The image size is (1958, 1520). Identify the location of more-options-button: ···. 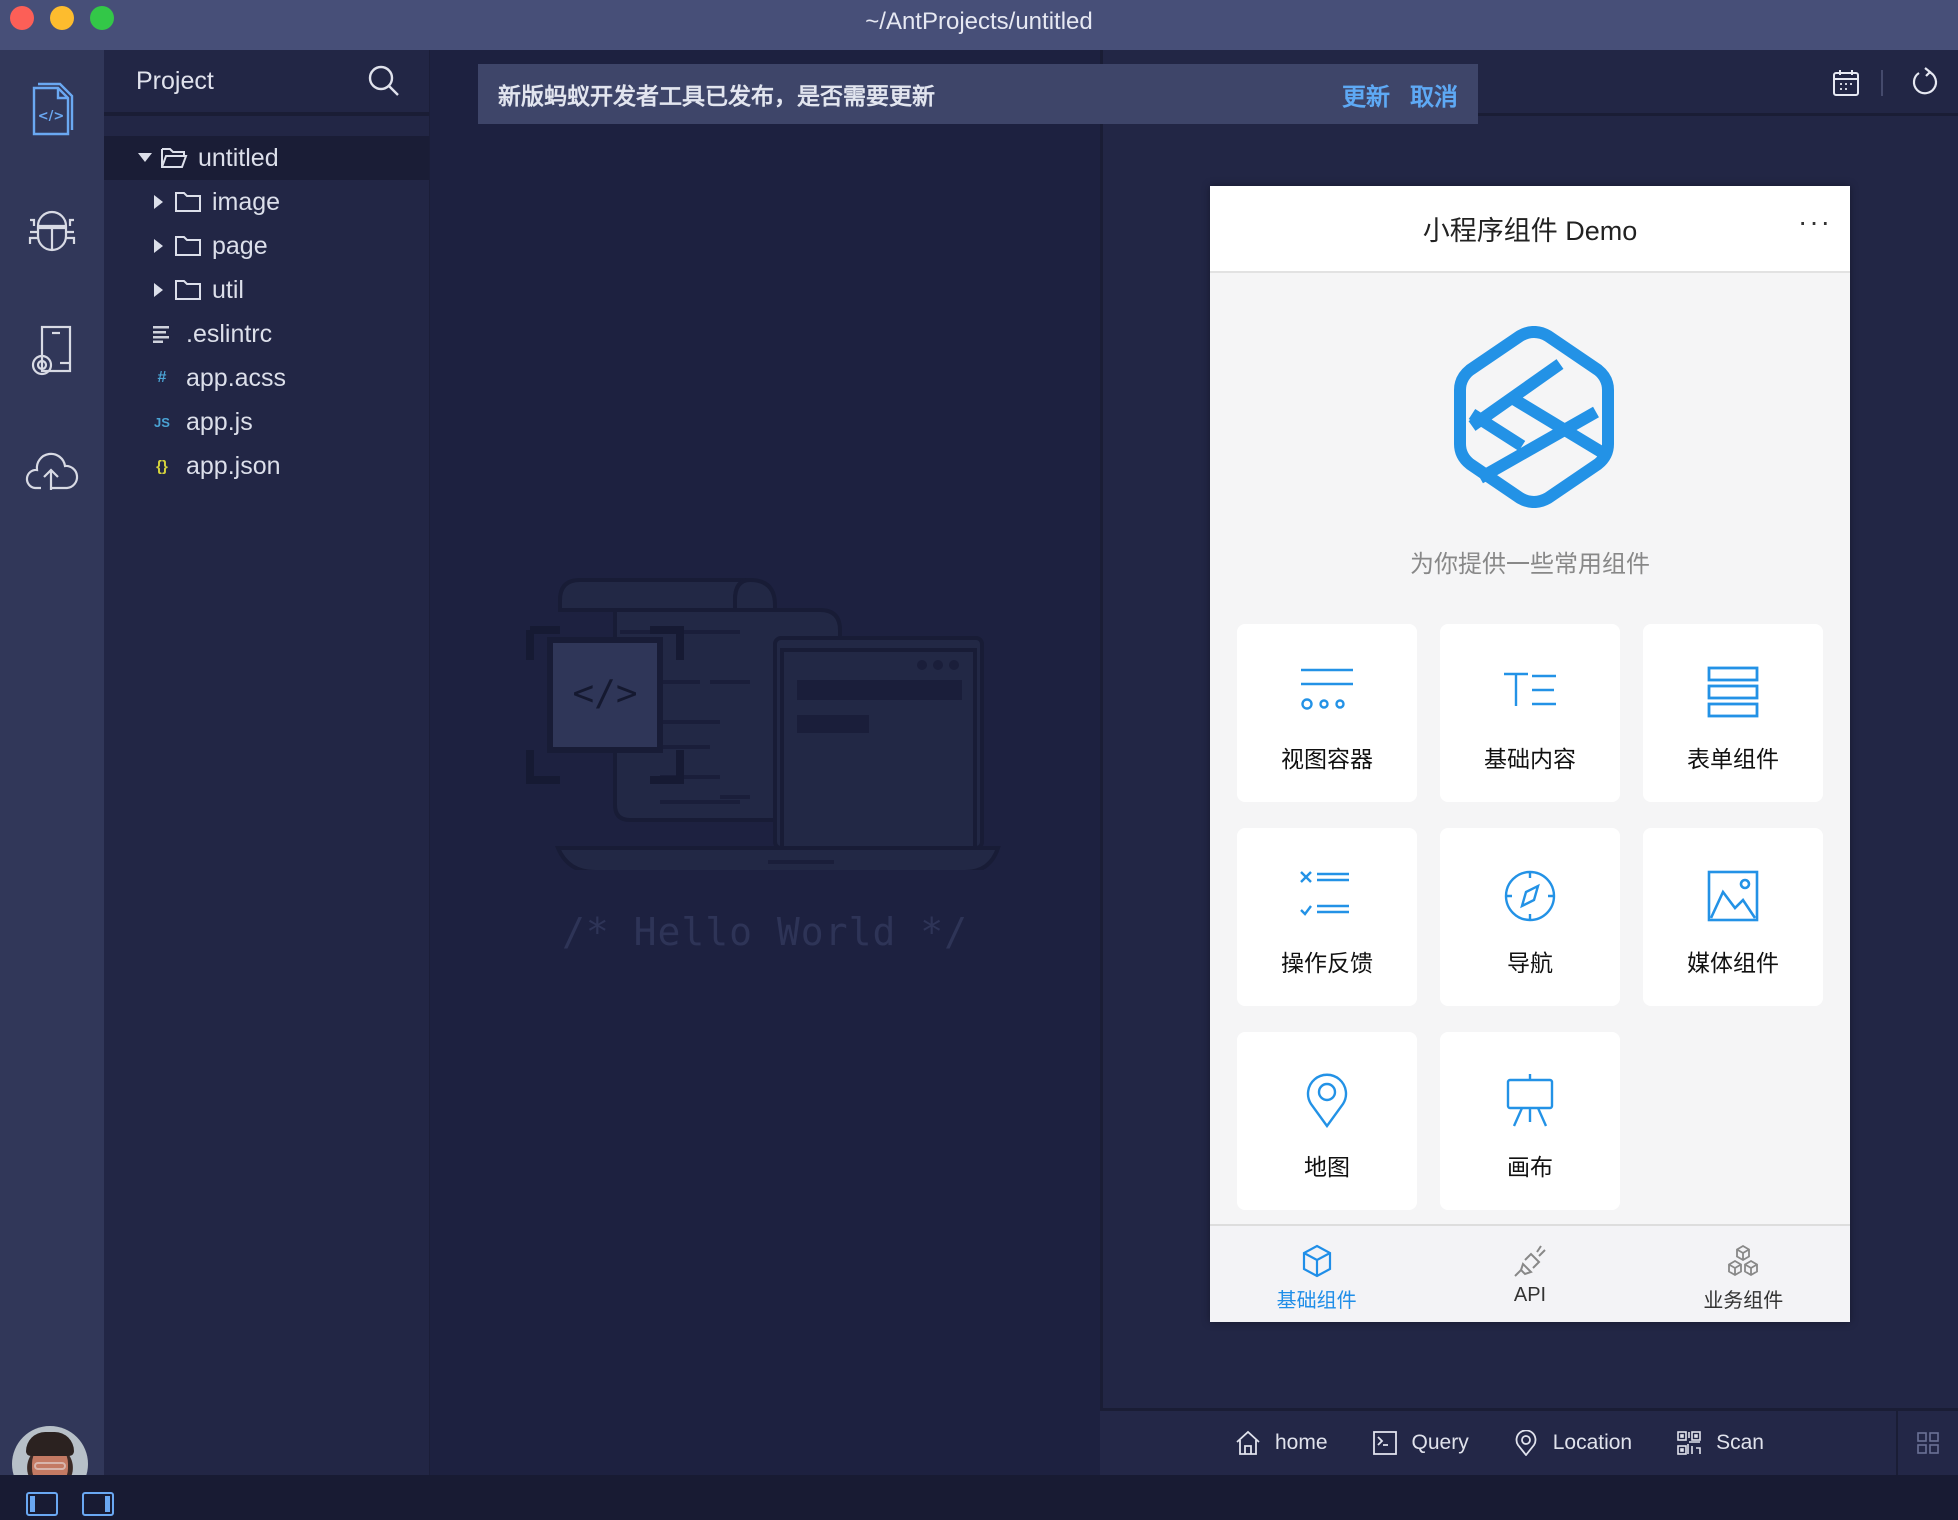
(1815, 222).